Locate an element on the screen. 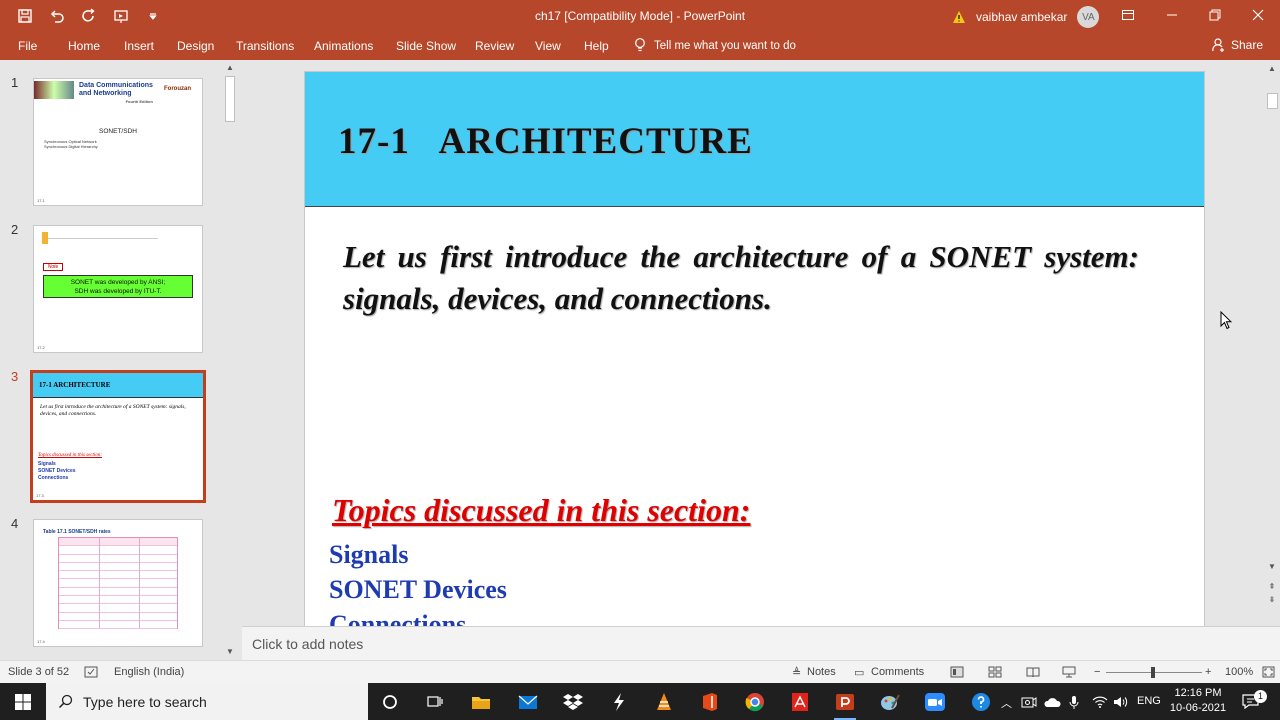 The height and width of the screenshot is (720, 1280). onedrive-icon is located at coordinates (1052, 702).